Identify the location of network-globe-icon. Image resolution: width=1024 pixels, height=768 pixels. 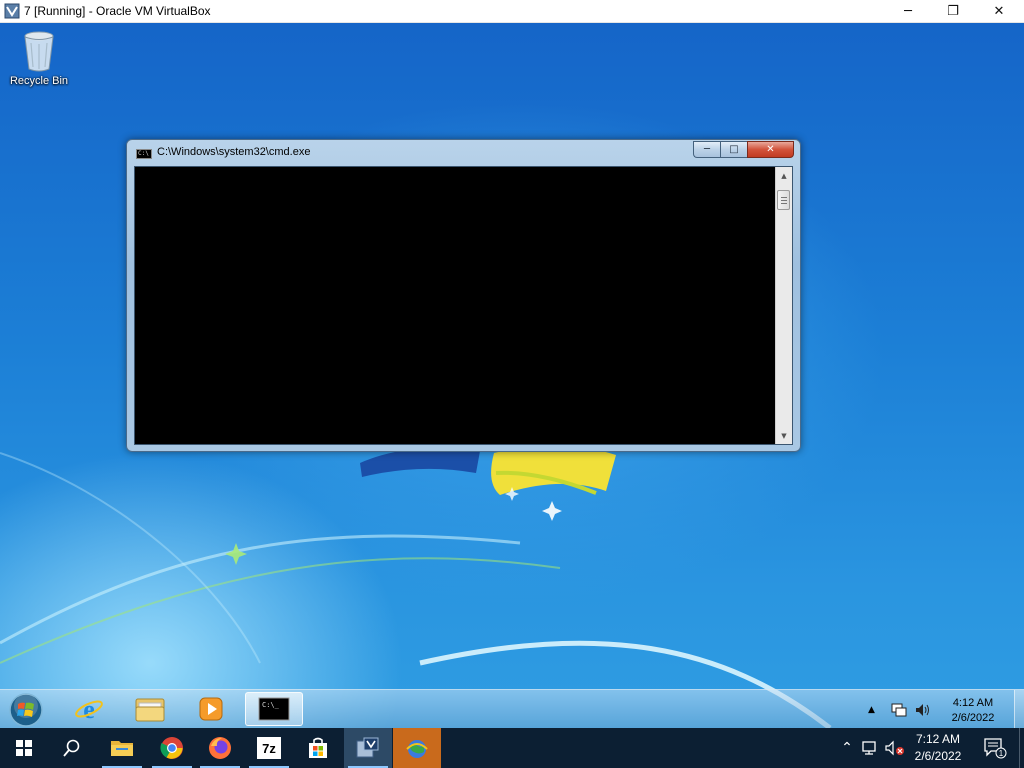
(417, 749).